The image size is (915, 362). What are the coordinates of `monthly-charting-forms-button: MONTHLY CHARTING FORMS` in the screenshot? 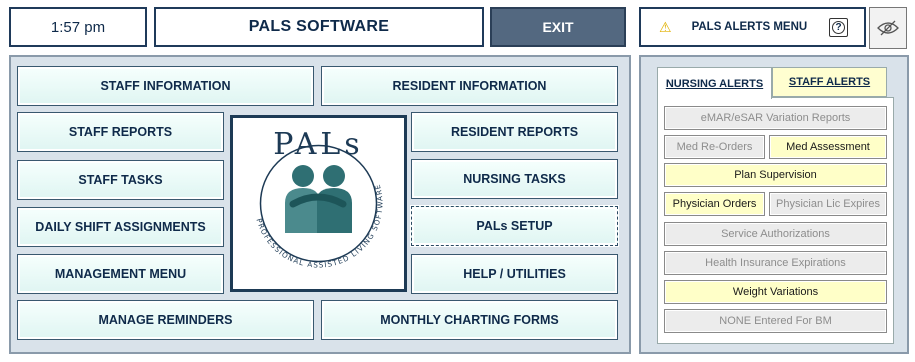 It's located at (469, 320).